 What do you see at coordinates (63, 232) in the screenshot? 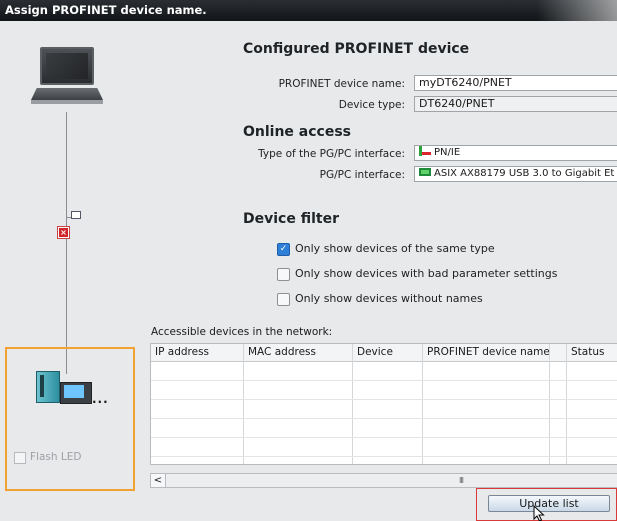
I see `error-icon: ×` at bounding box center [63, 232].